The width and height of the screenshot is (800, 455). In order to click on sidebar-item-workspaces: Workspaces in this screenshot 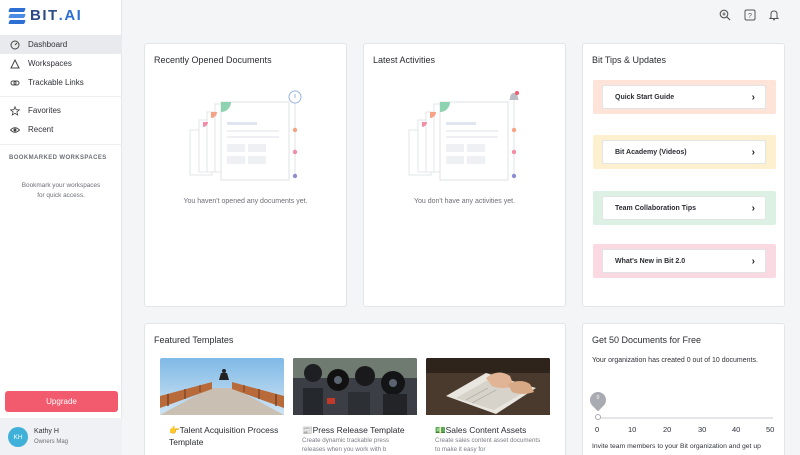, I will do `click(61, 63)`.